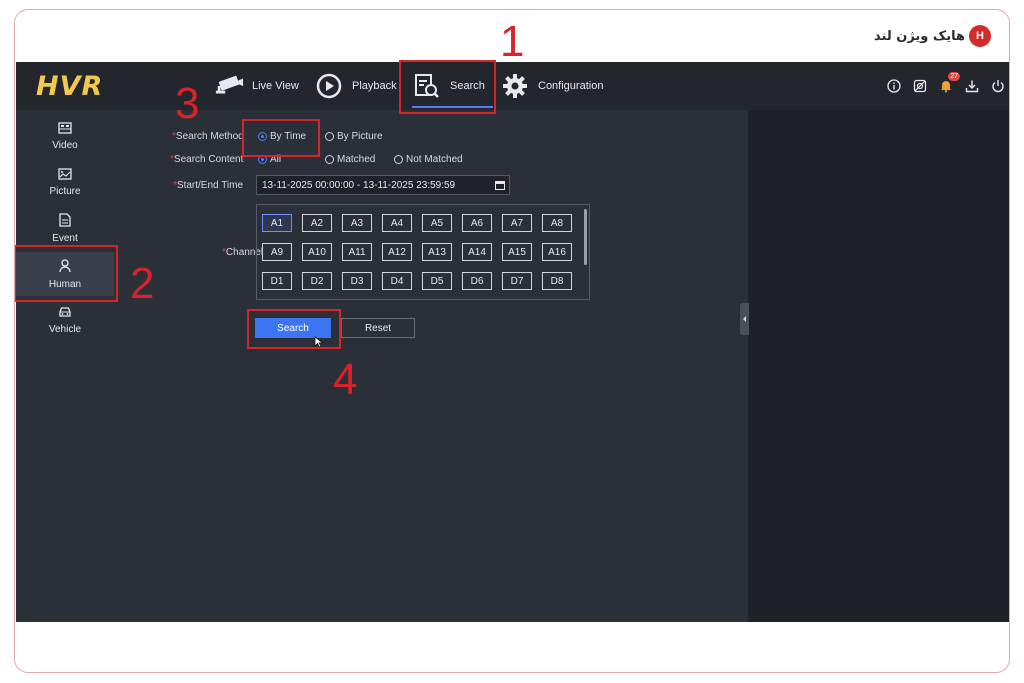 The image size is (1024, 683). I want to click on picture-icon, so click(65, 175).